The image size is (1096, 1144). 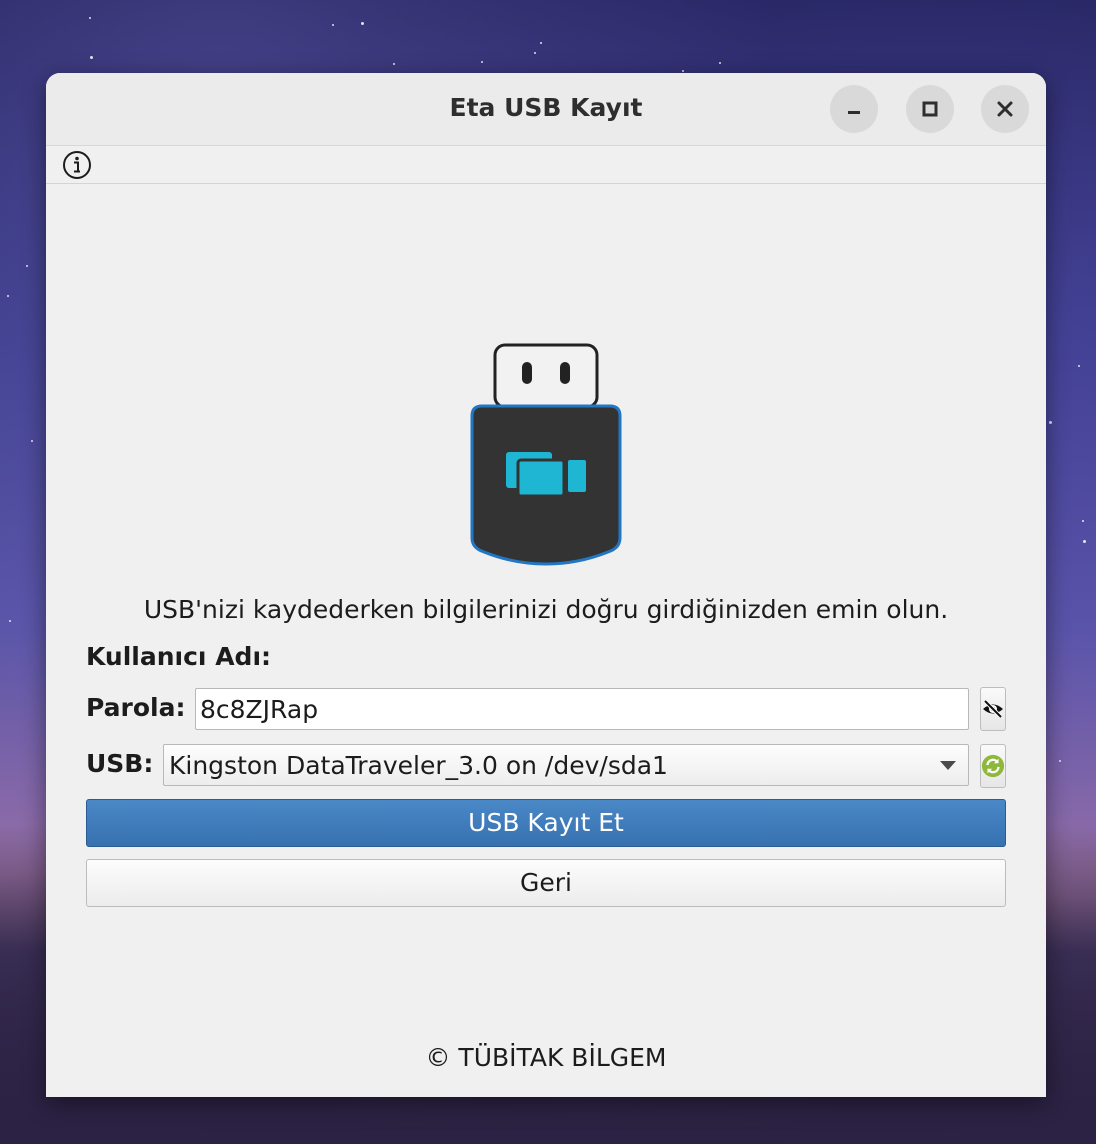 I want to click on window-title: Eta USB Kayıt, so click(x=546, y=107).